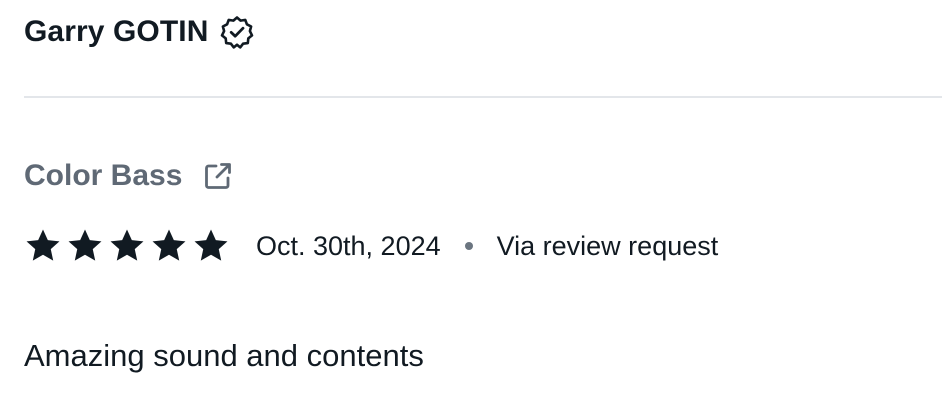 This screenshot has height=410, width=942. Describe the element at coordinates (116, 32) in the screenshot. I see `reviewer-name: Garry GOTIN` at that location.